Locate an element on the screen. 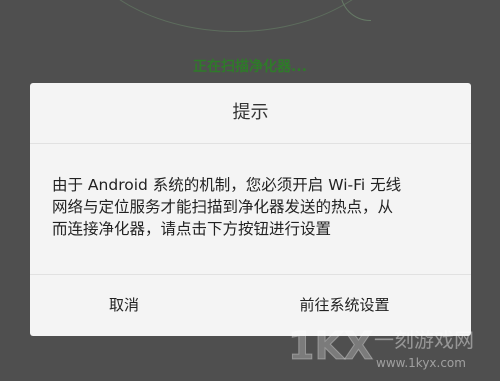 The height and width of the screenshot is (381, 500). dialog-title: 提示 is located at coordinates (250, 113).